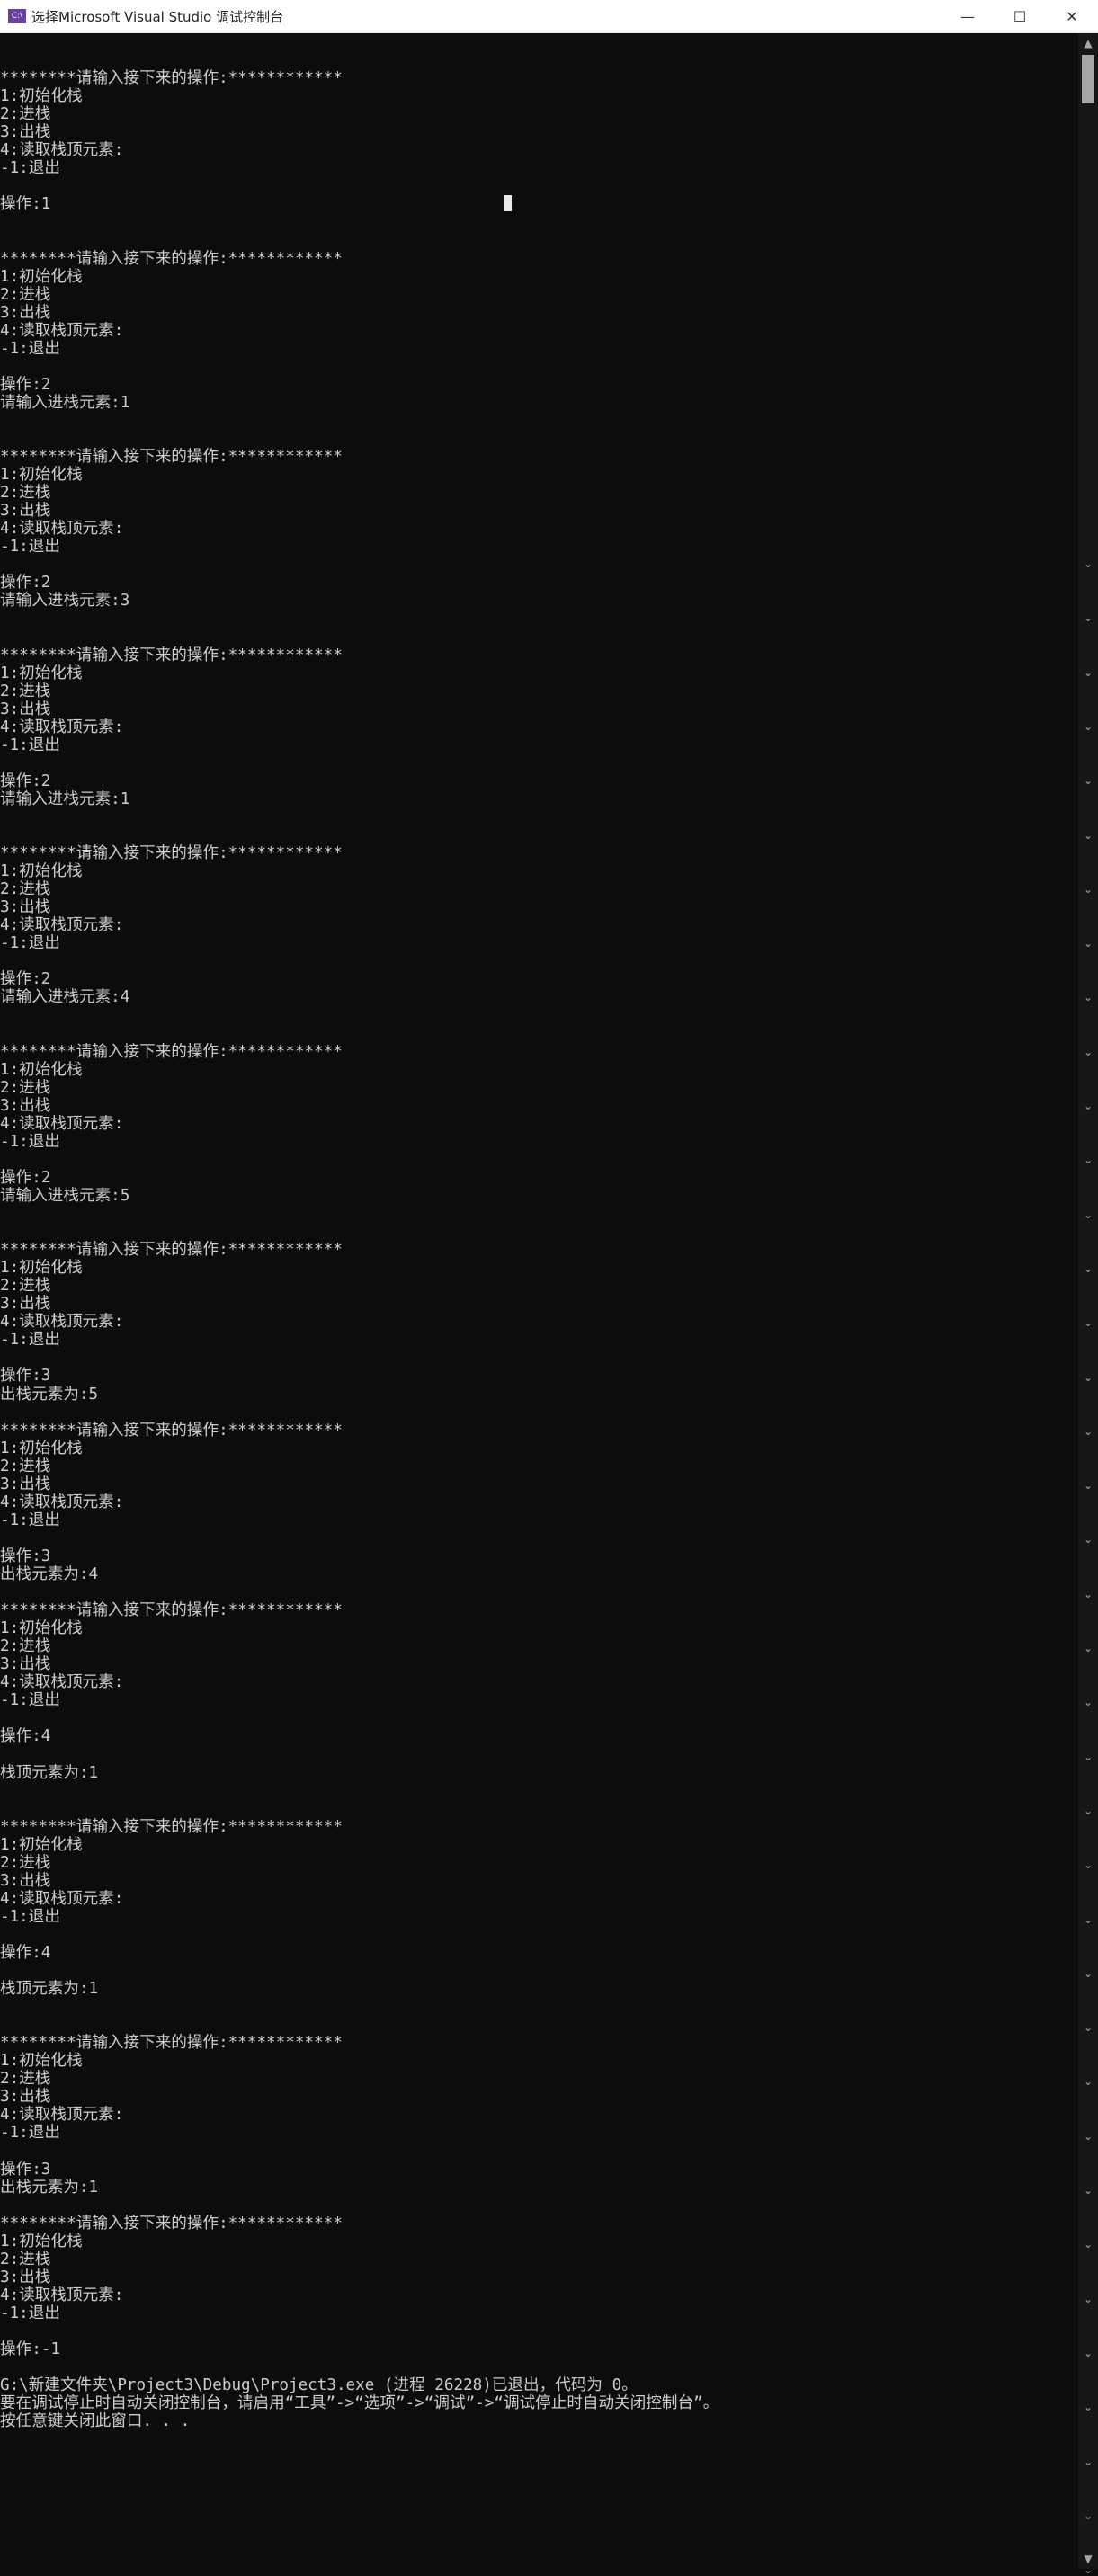 Image resolution: width=1098 pixels, height=2576 pixels. Describe the element at coordinates (1020, 16) in the screenshot. I see `maximize-button: ☐` at that location.